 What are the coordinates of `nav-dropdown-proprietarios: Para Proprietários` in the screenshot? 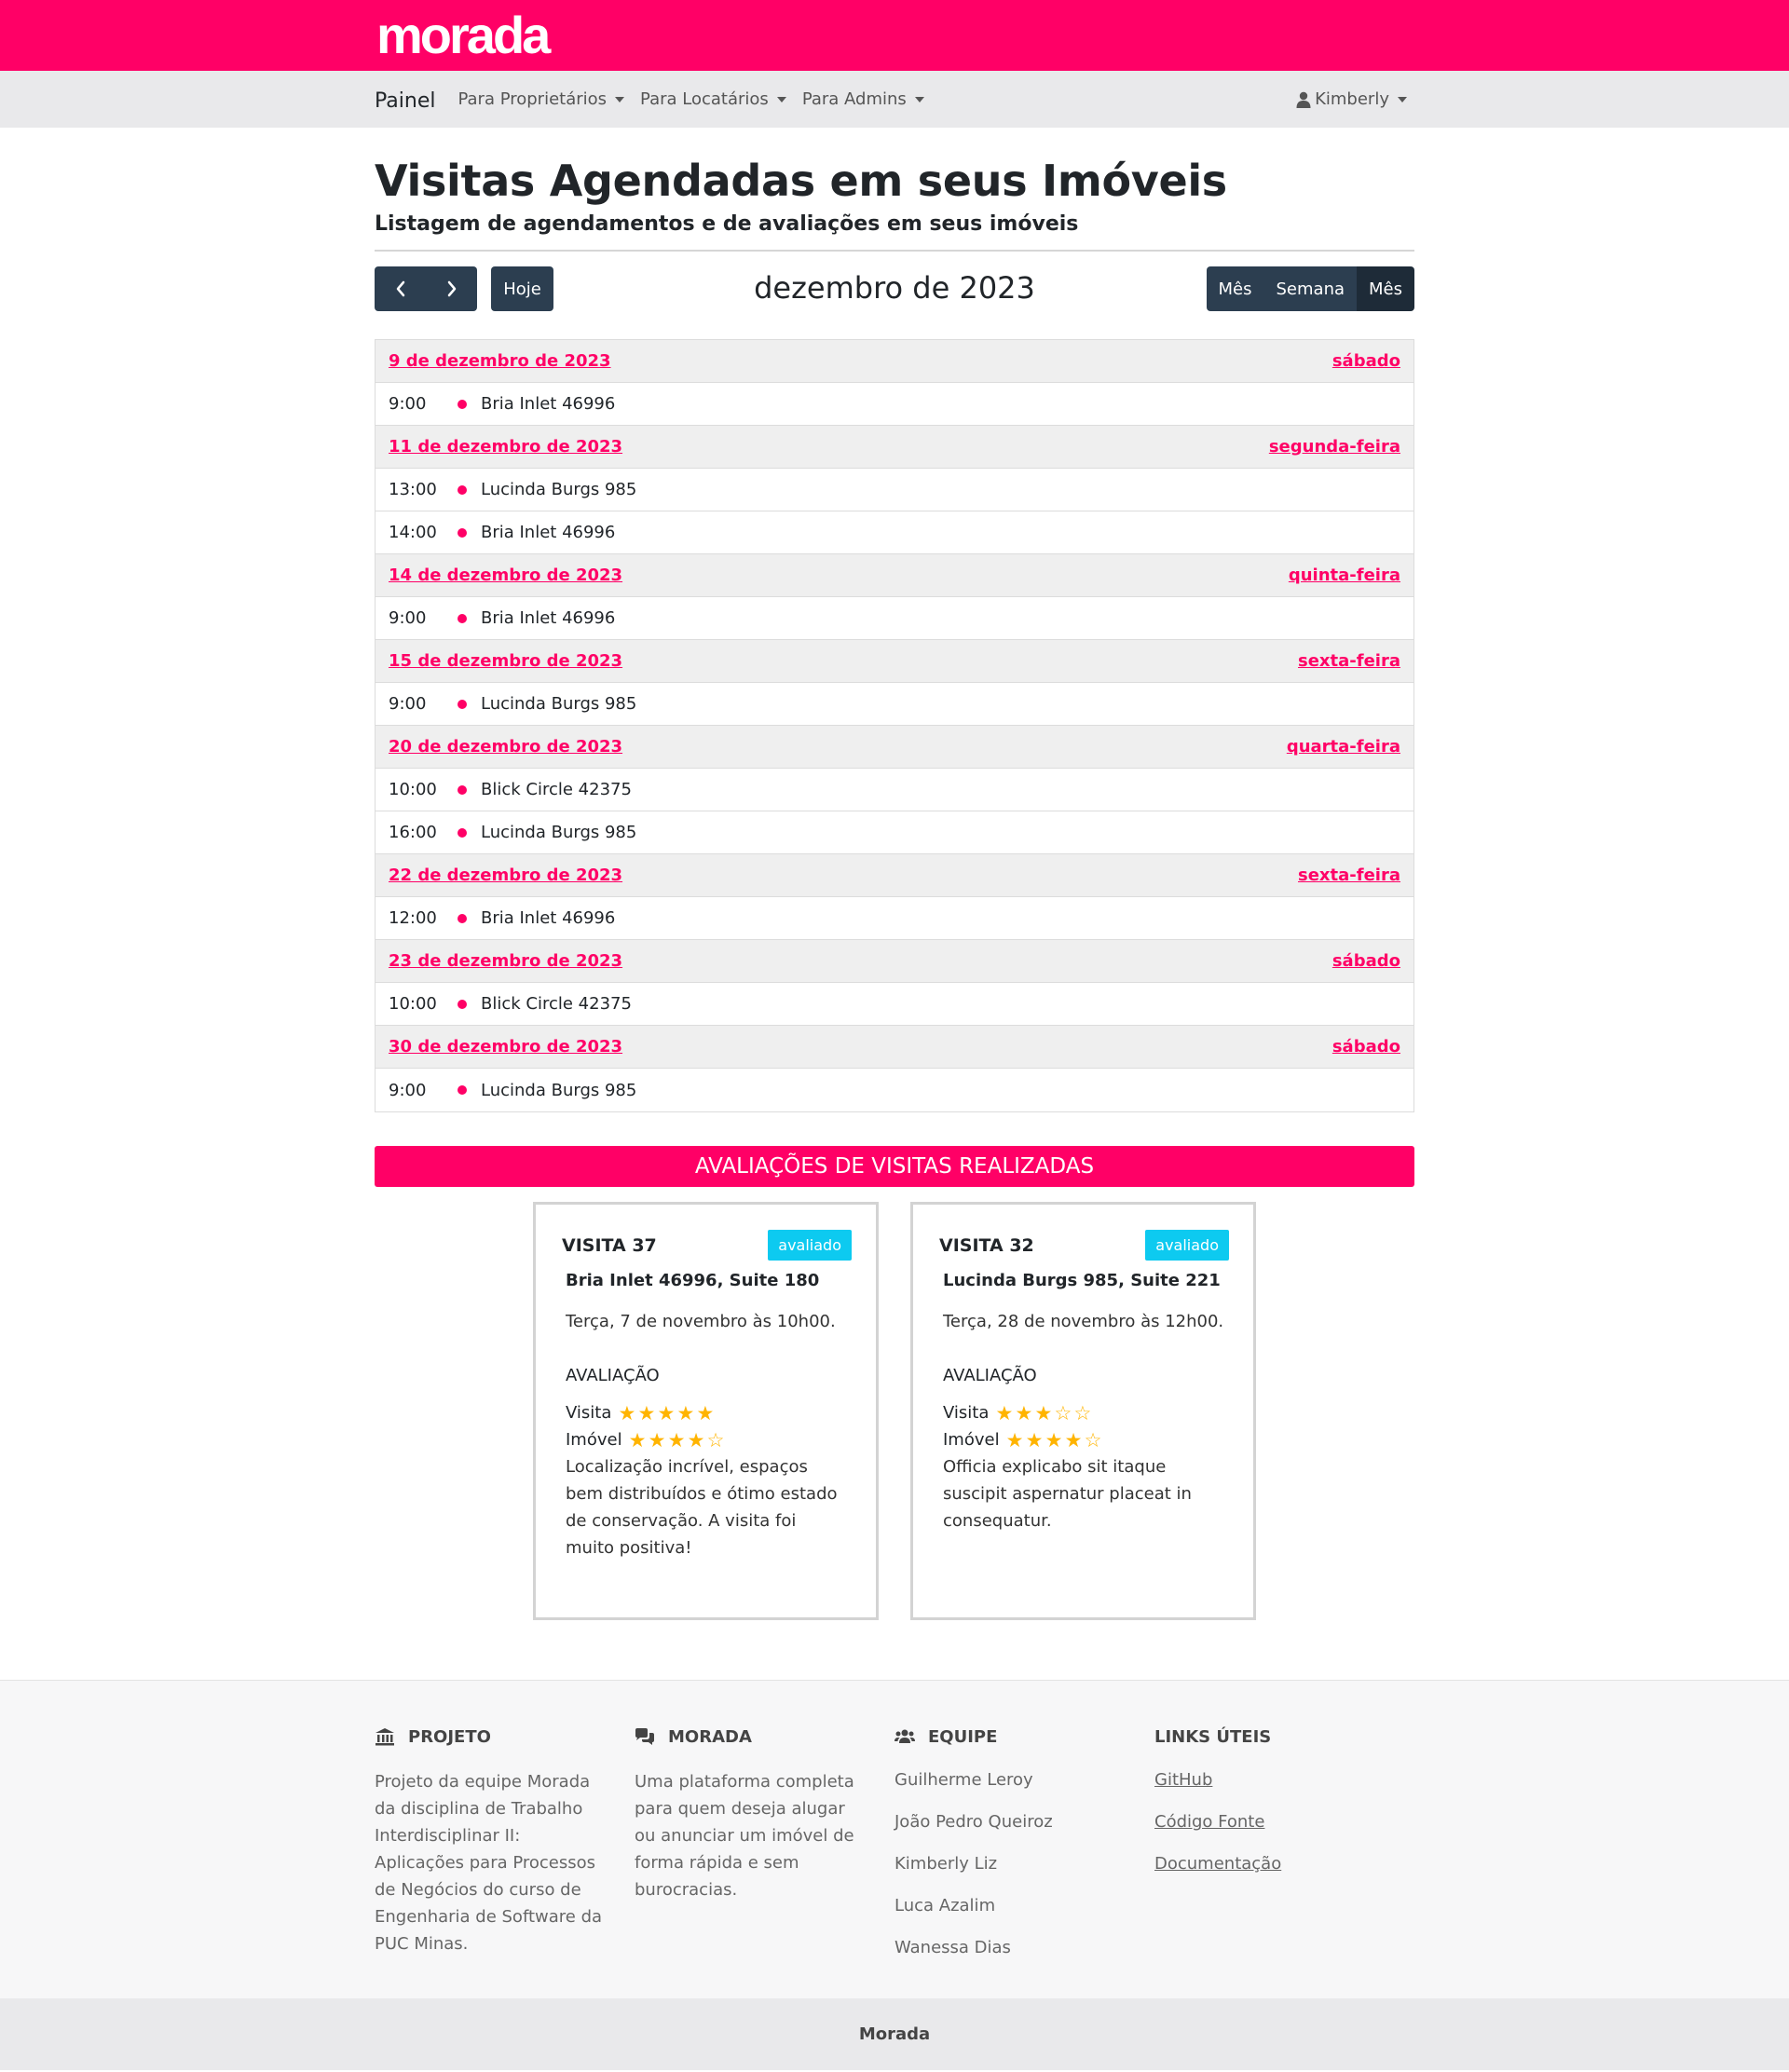 It's located at (541, 99).